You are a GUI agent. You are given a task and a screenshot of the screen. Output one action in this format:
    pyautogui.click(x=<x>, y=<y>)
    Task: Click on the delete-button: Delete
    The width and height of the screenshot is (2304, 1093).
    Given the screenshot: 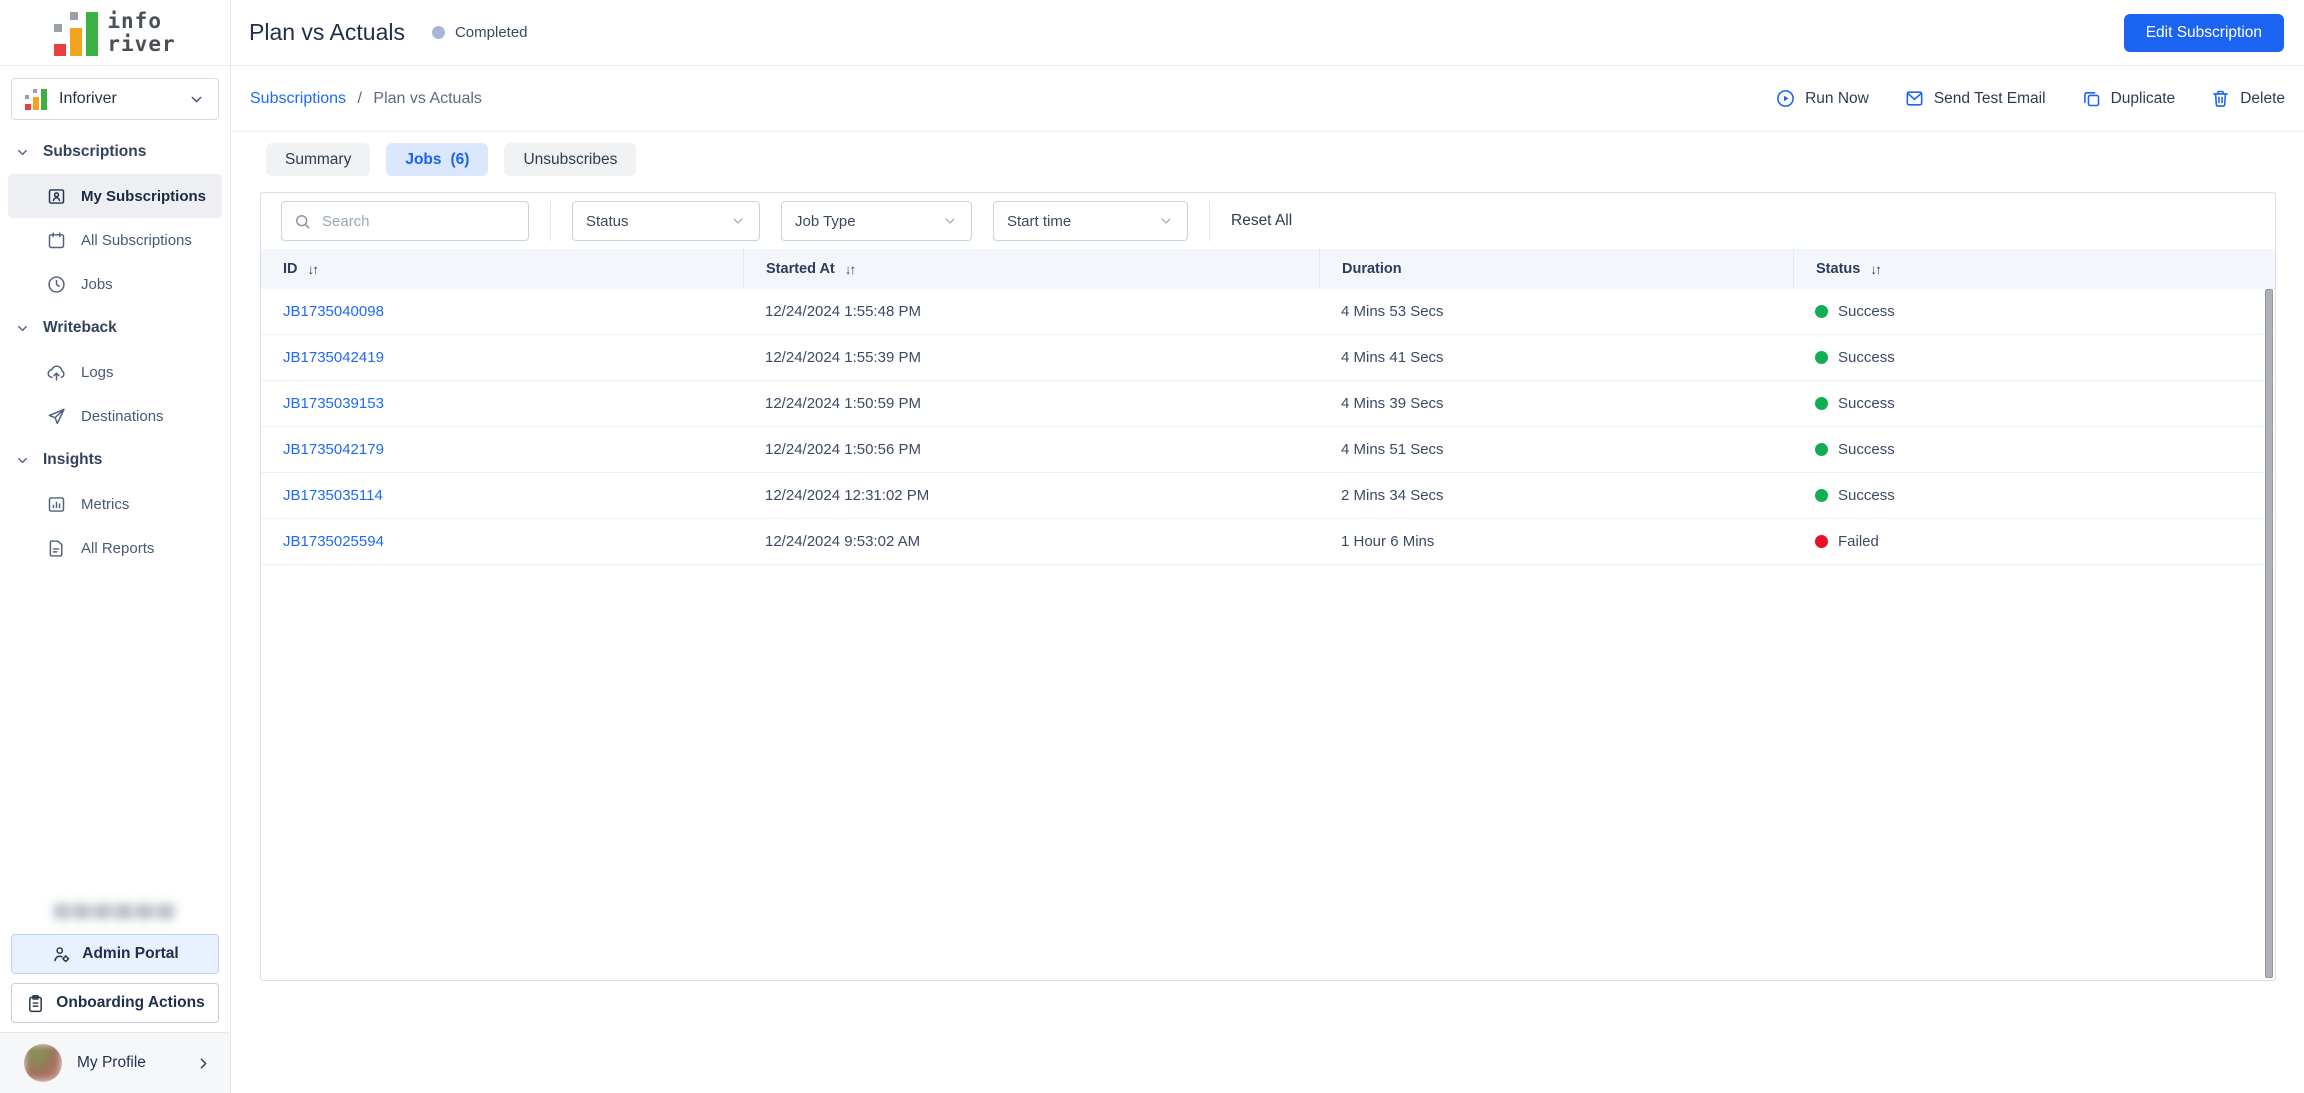 What is the action you would take?
    pyautogui.click(x=2247, y=98)
    